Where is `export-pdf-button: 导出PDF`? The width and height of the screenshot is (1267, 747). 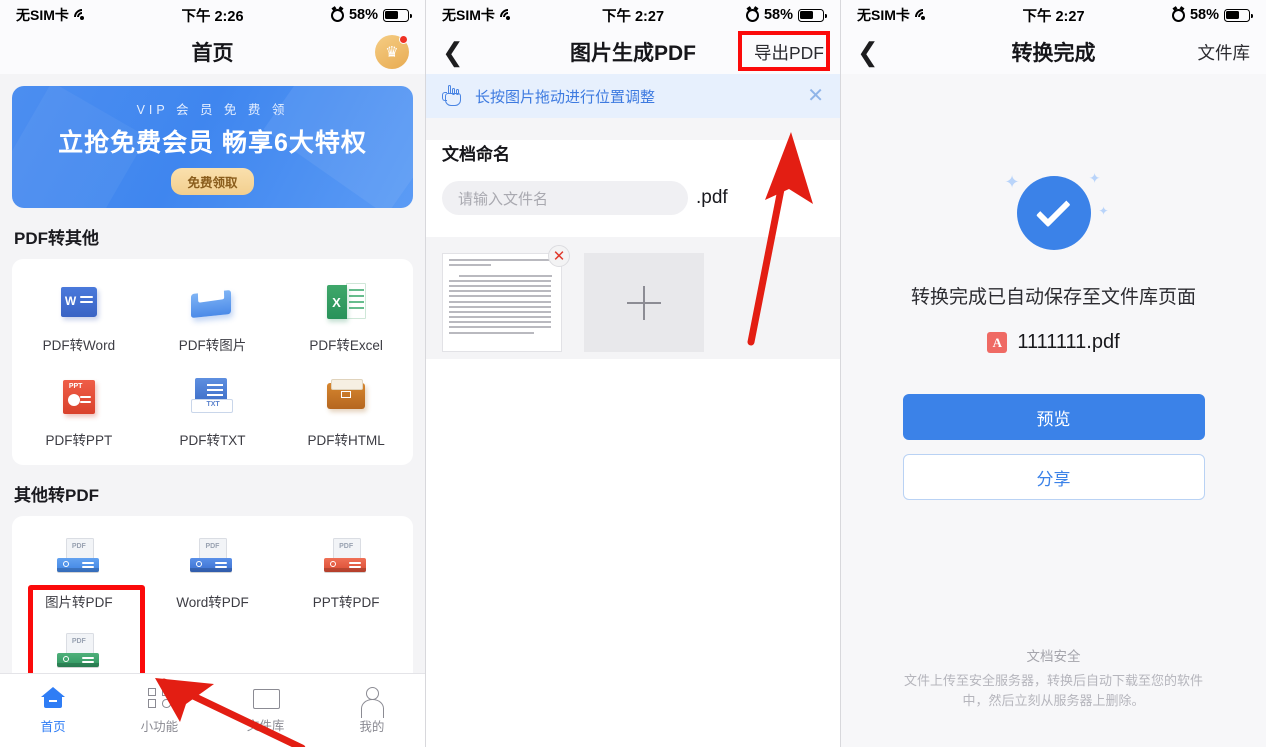 export-pdf-button: 导出PDF is located at coordinates (789, 52).